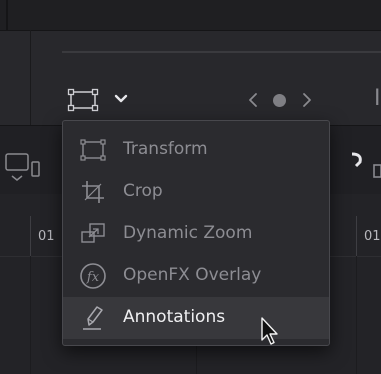 Image resolution: width=381 pixels, height=374 pixels. Describe the element at coordinates (143, 191) in the screenshot. I see `menu-item-label: Crop` at that location.